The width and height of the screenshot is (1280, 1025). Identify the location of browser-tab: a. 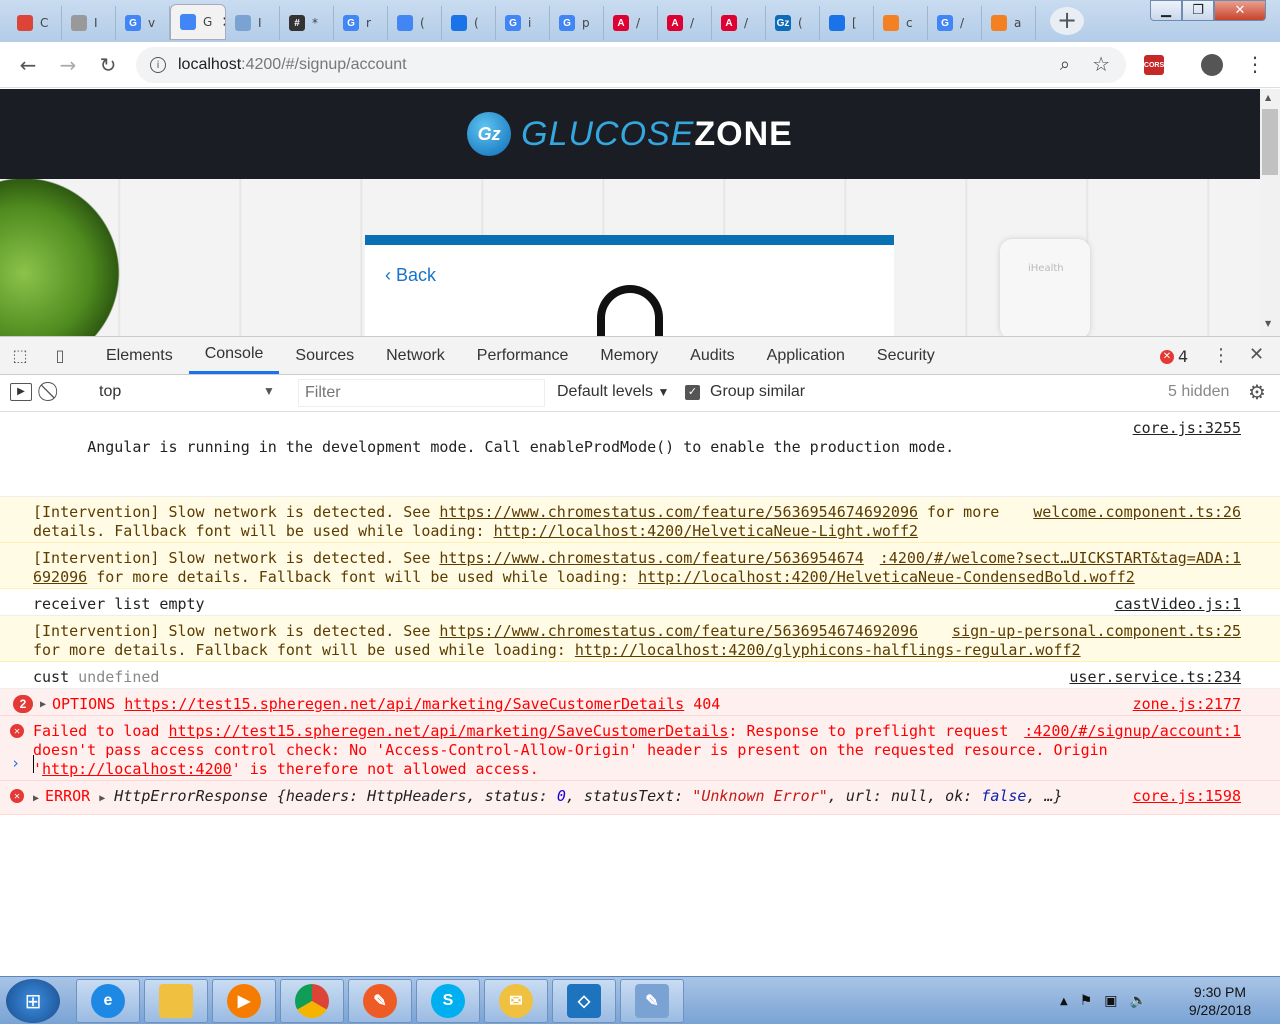
(1009, 23).